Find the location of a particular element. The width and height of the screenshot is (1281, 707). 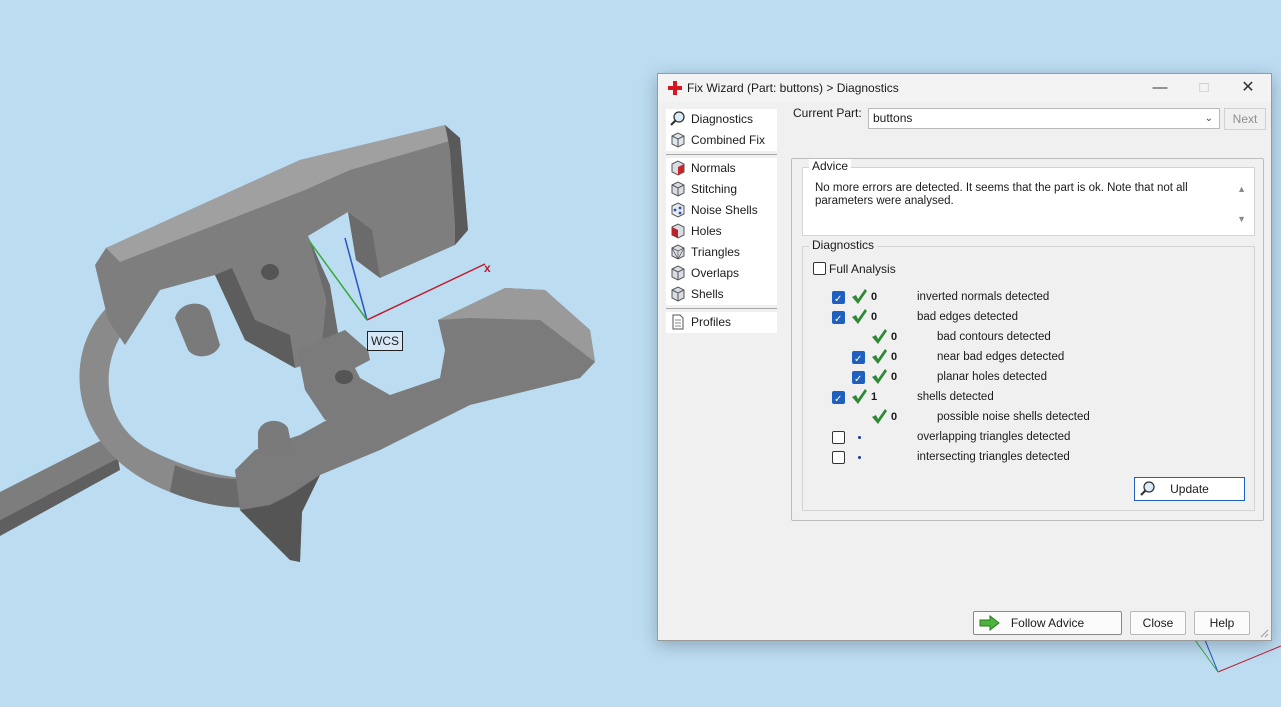

diagnostic-label: overlapping triangles detected is located at coordinates (994, 437).